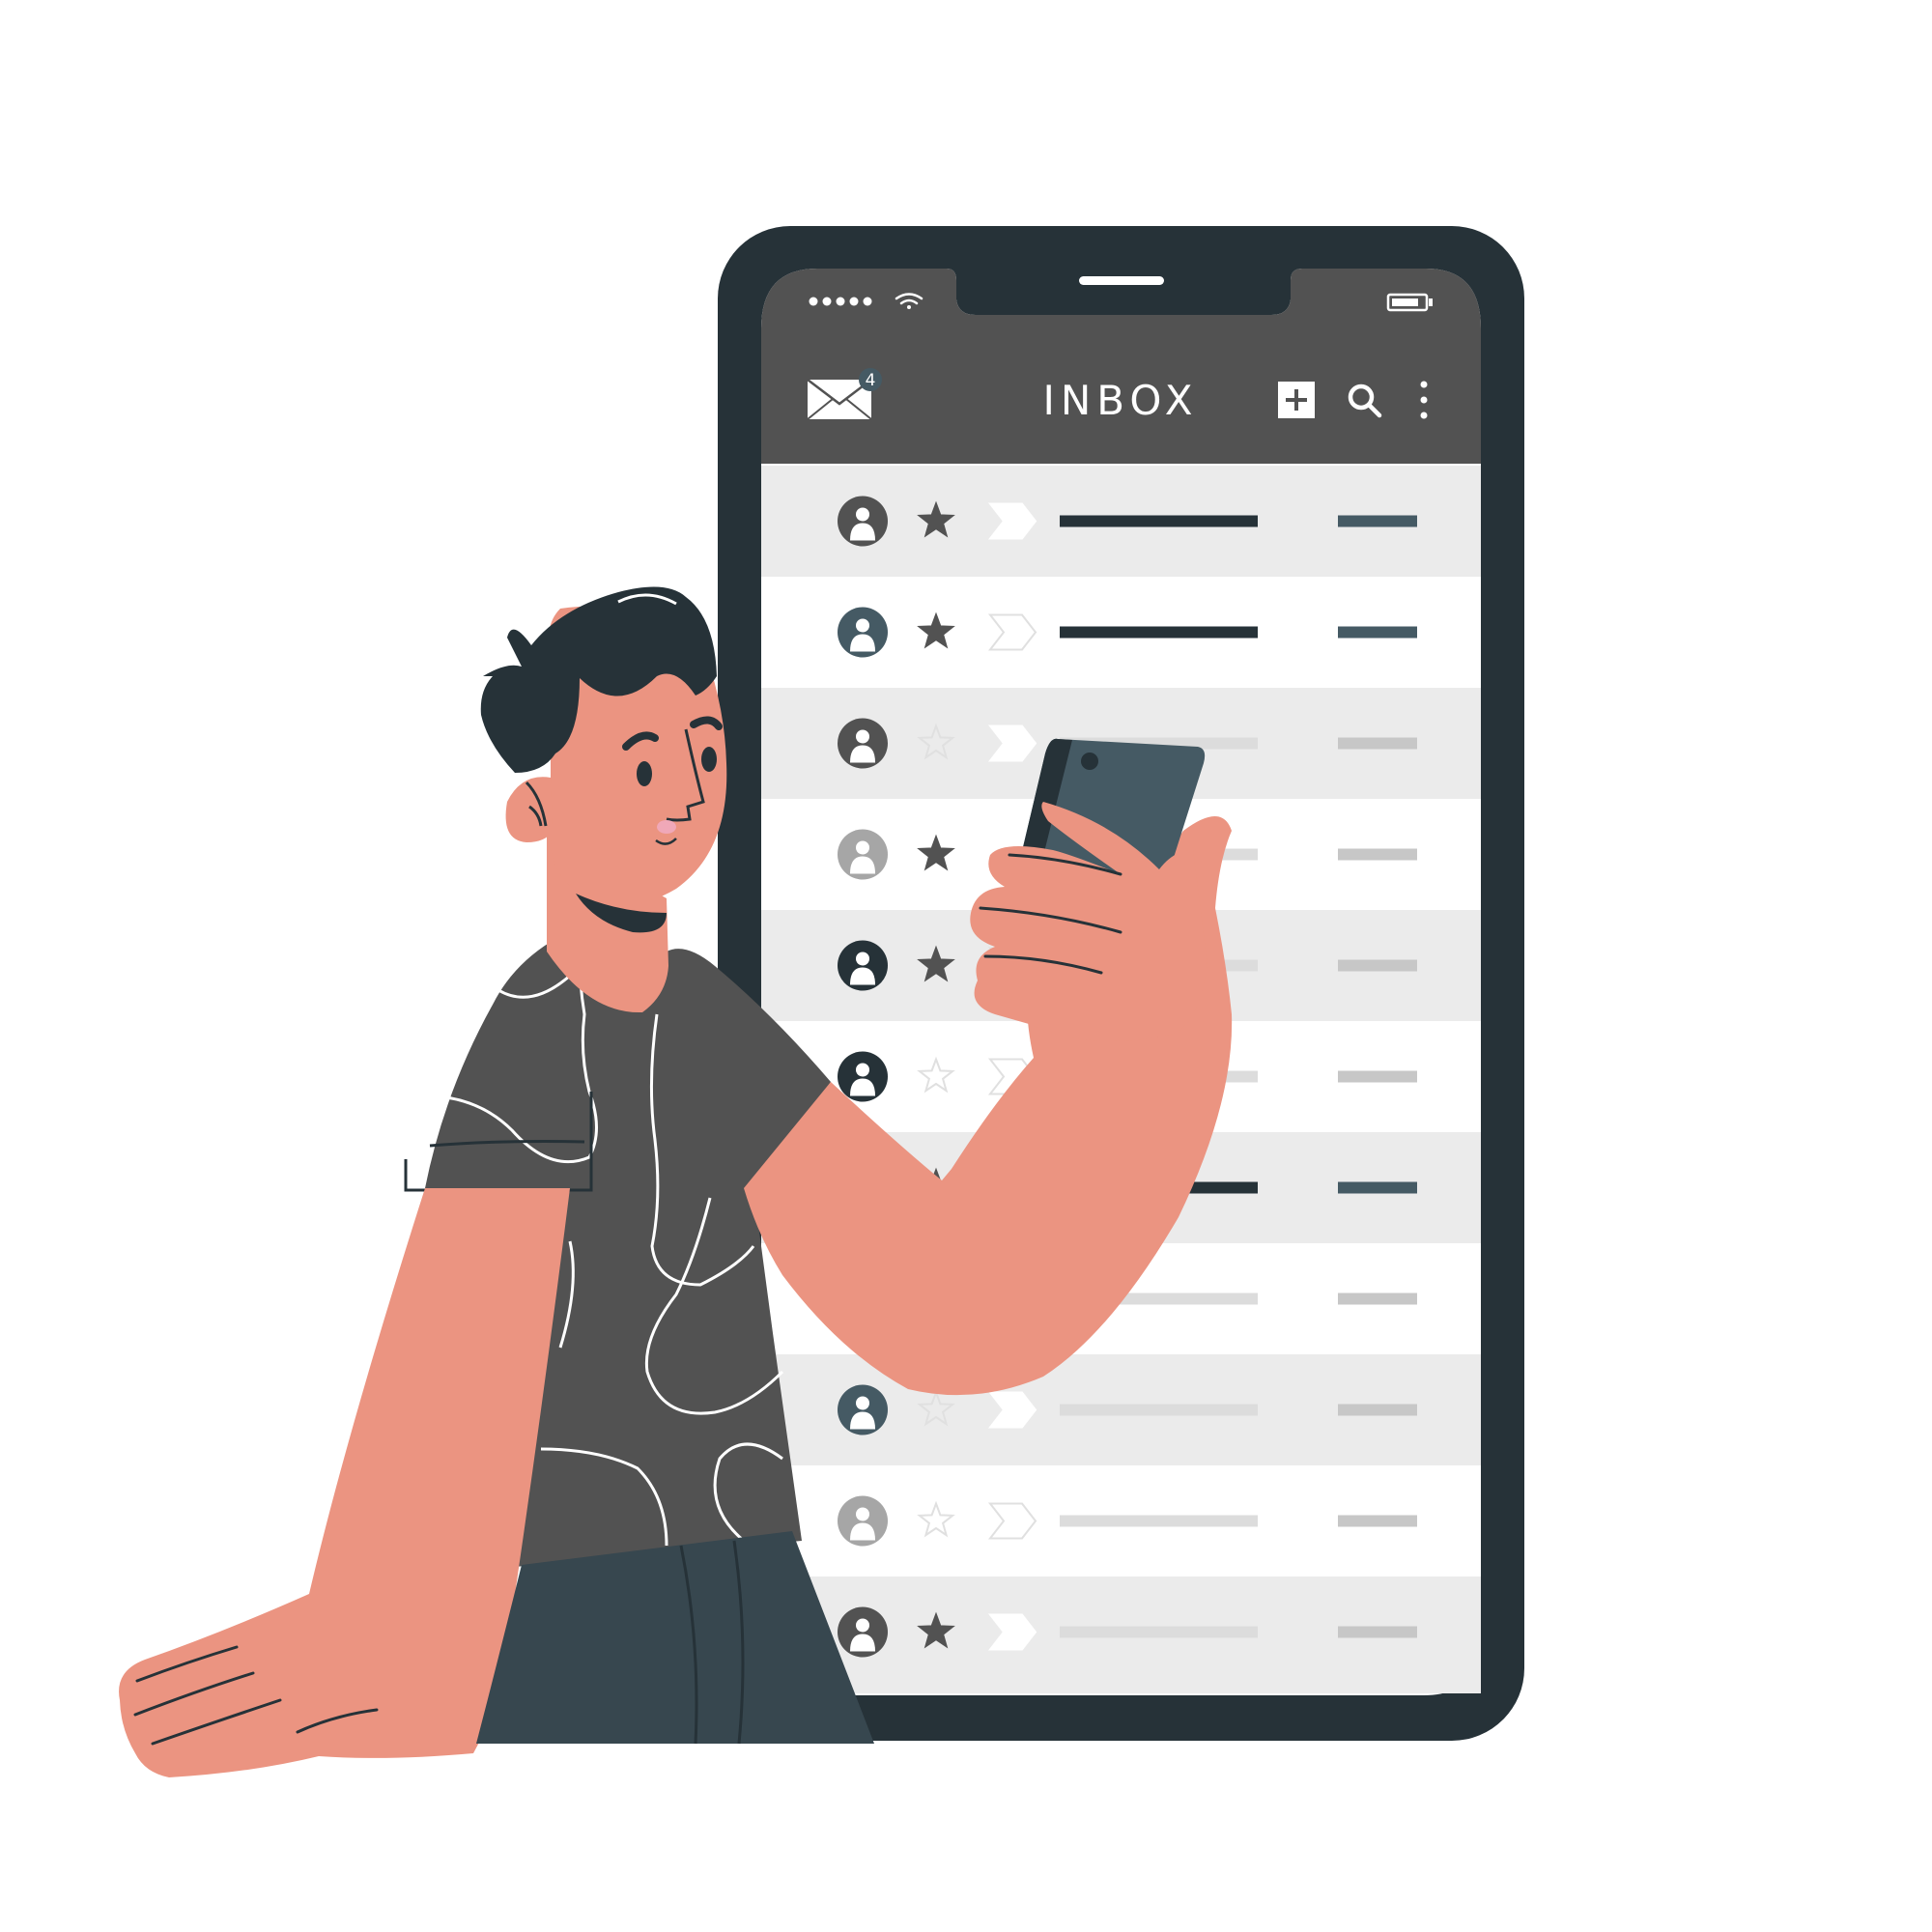  I want to click on right-eye, so click(709, 759).